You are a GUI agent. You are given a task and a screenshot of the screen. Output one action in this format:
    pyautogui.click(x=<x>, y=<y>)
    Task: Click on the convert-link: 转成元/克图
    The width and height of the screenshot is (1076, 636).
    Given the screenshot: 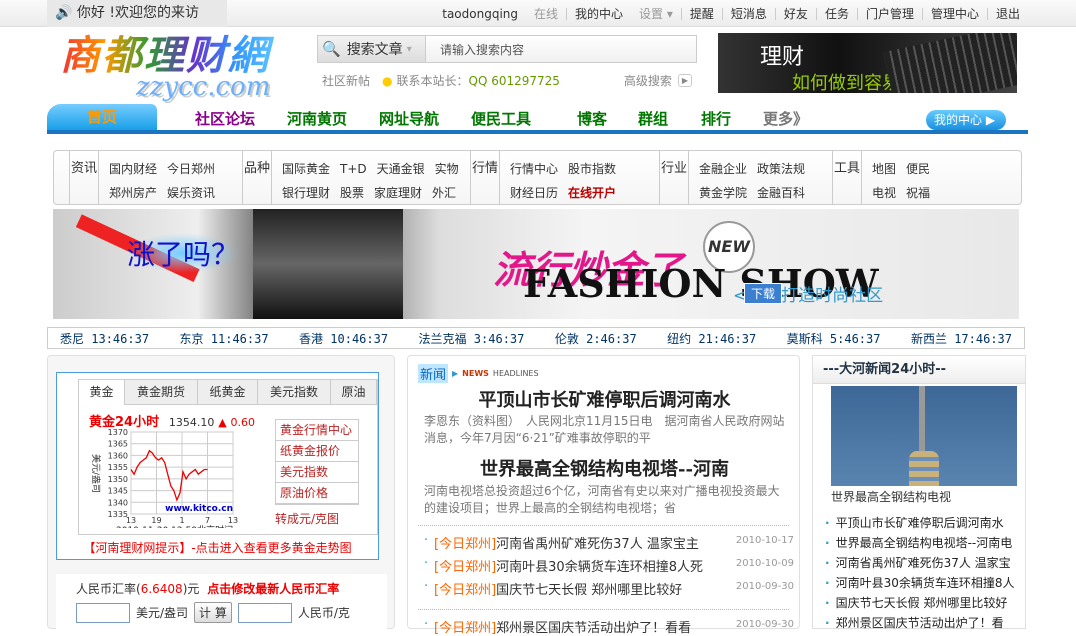 What is the action you would take?
    pyautogui.click(x=307, y=518)
    